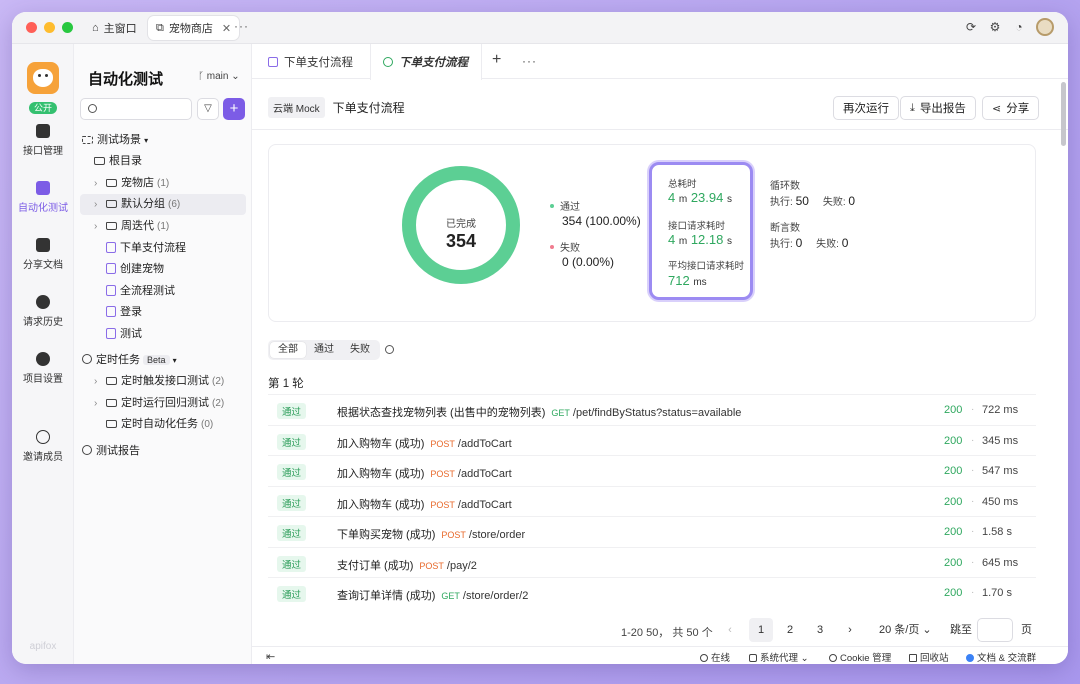 The height and width of the screenshot is (684, 1080). I want to click on editor-tab: 下单支付流程, so click(310, 61).